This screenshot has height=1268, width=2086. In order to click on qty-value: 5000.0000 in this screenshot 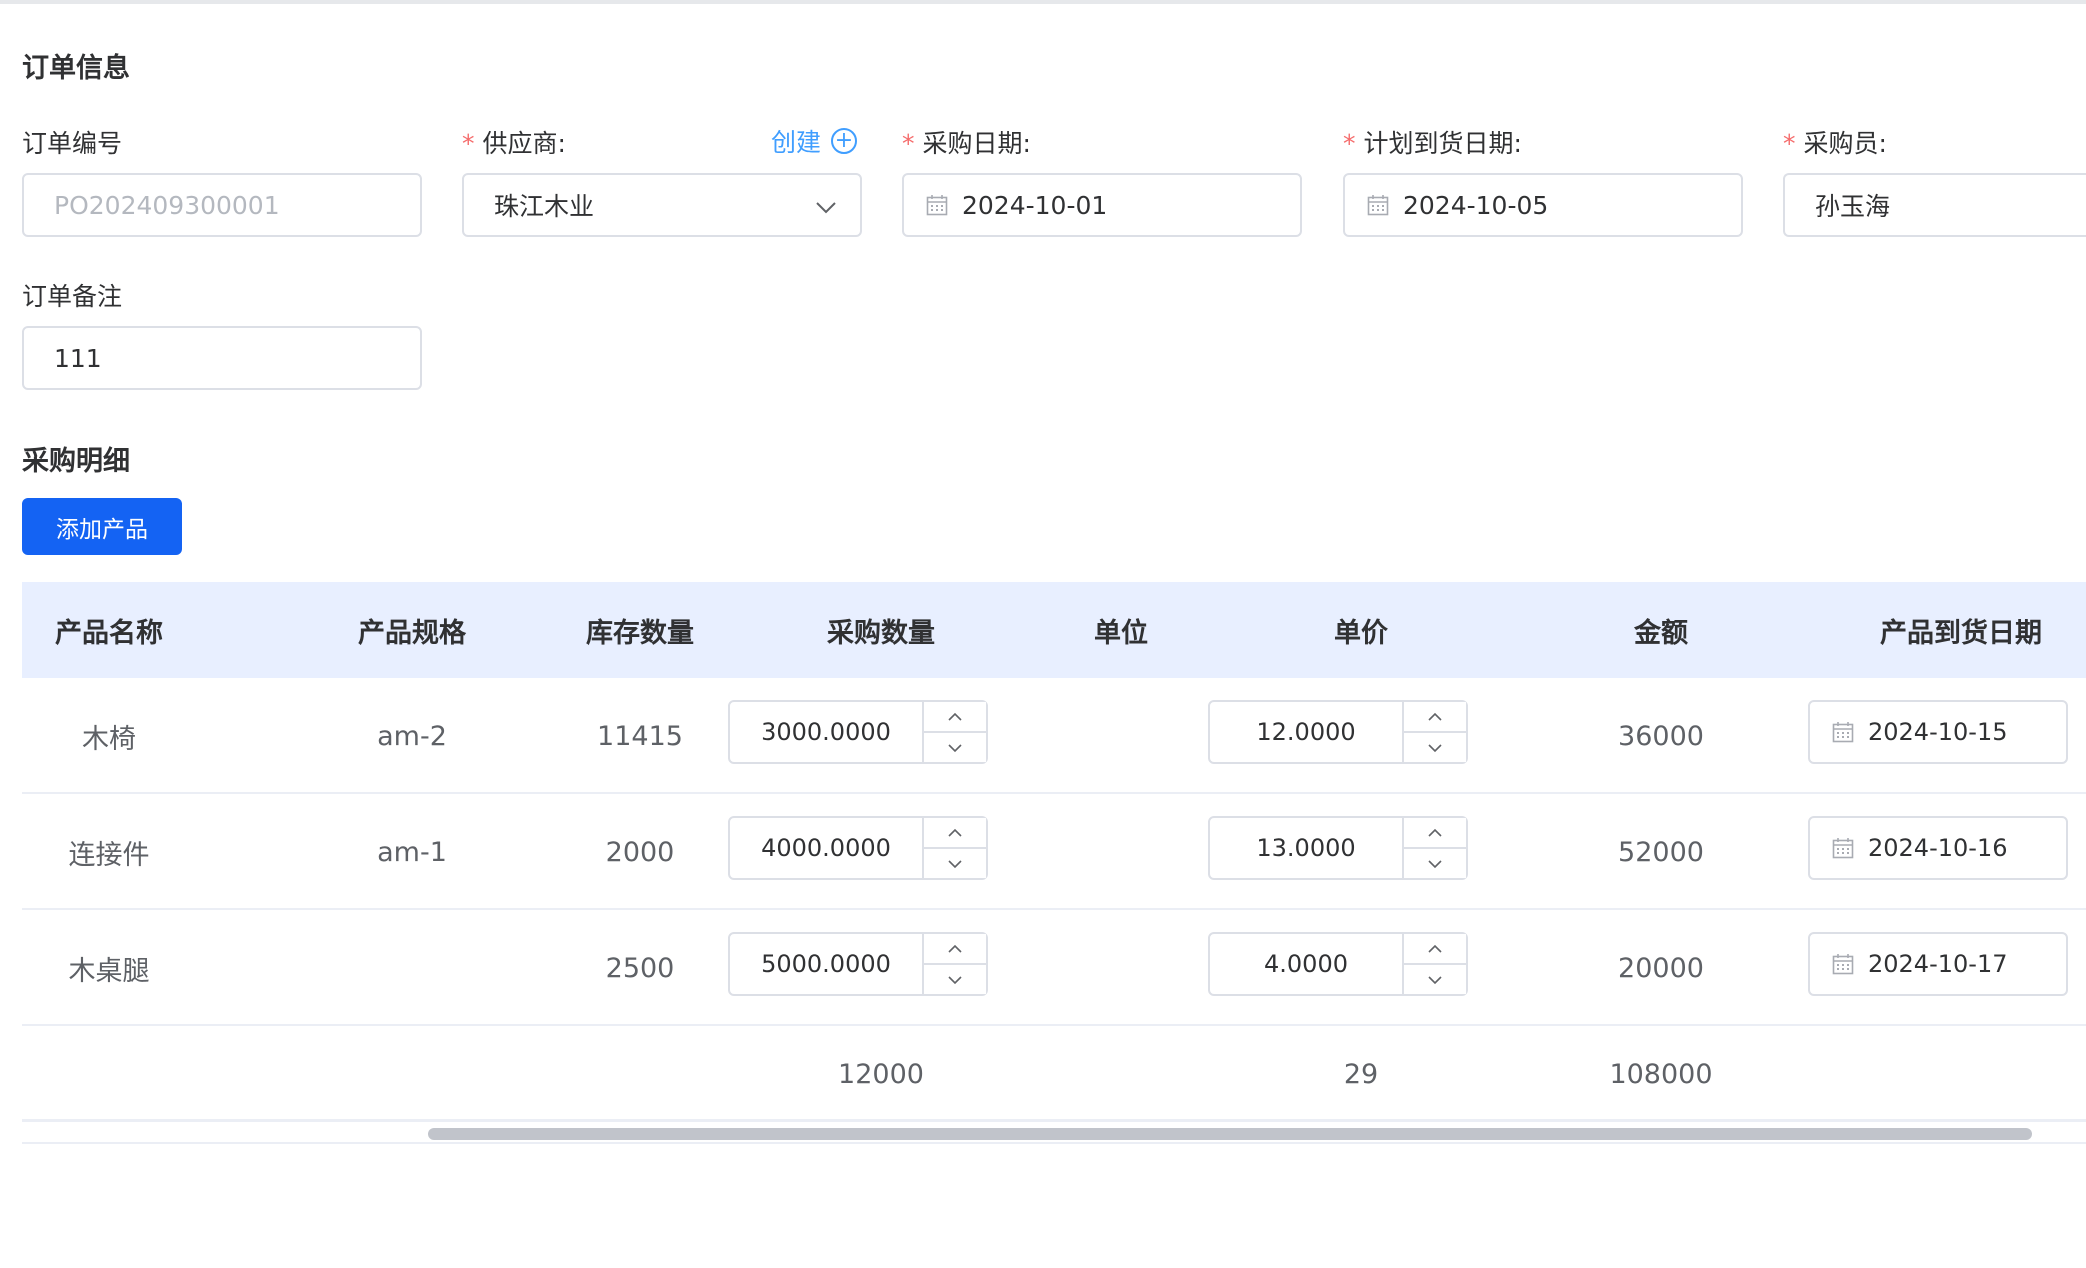, I will do `click(826, 964)`.